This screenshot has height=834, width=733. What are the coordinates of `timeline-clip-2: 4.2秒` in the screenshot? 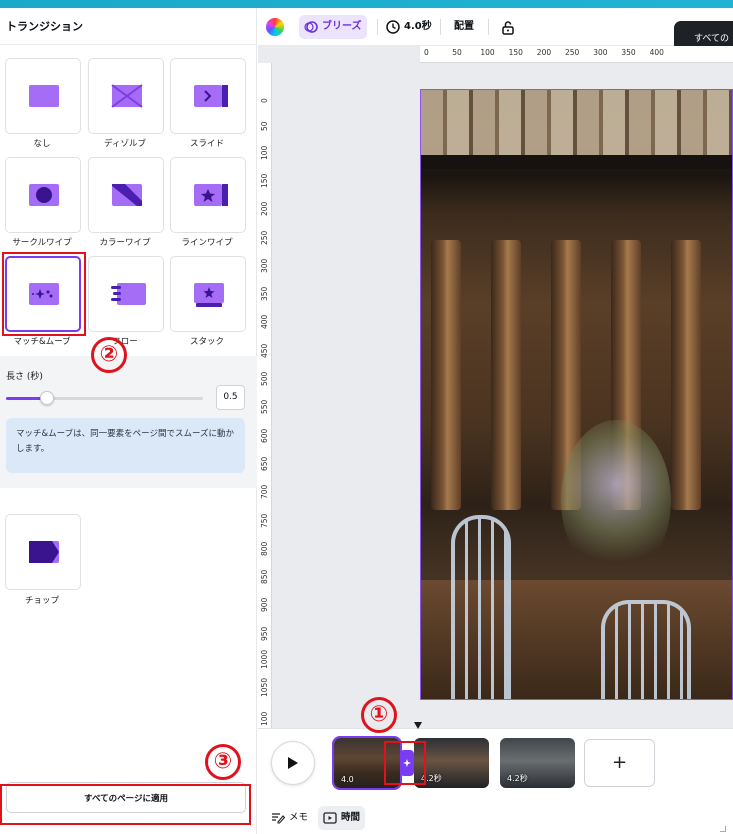 It's located at (451, 763).